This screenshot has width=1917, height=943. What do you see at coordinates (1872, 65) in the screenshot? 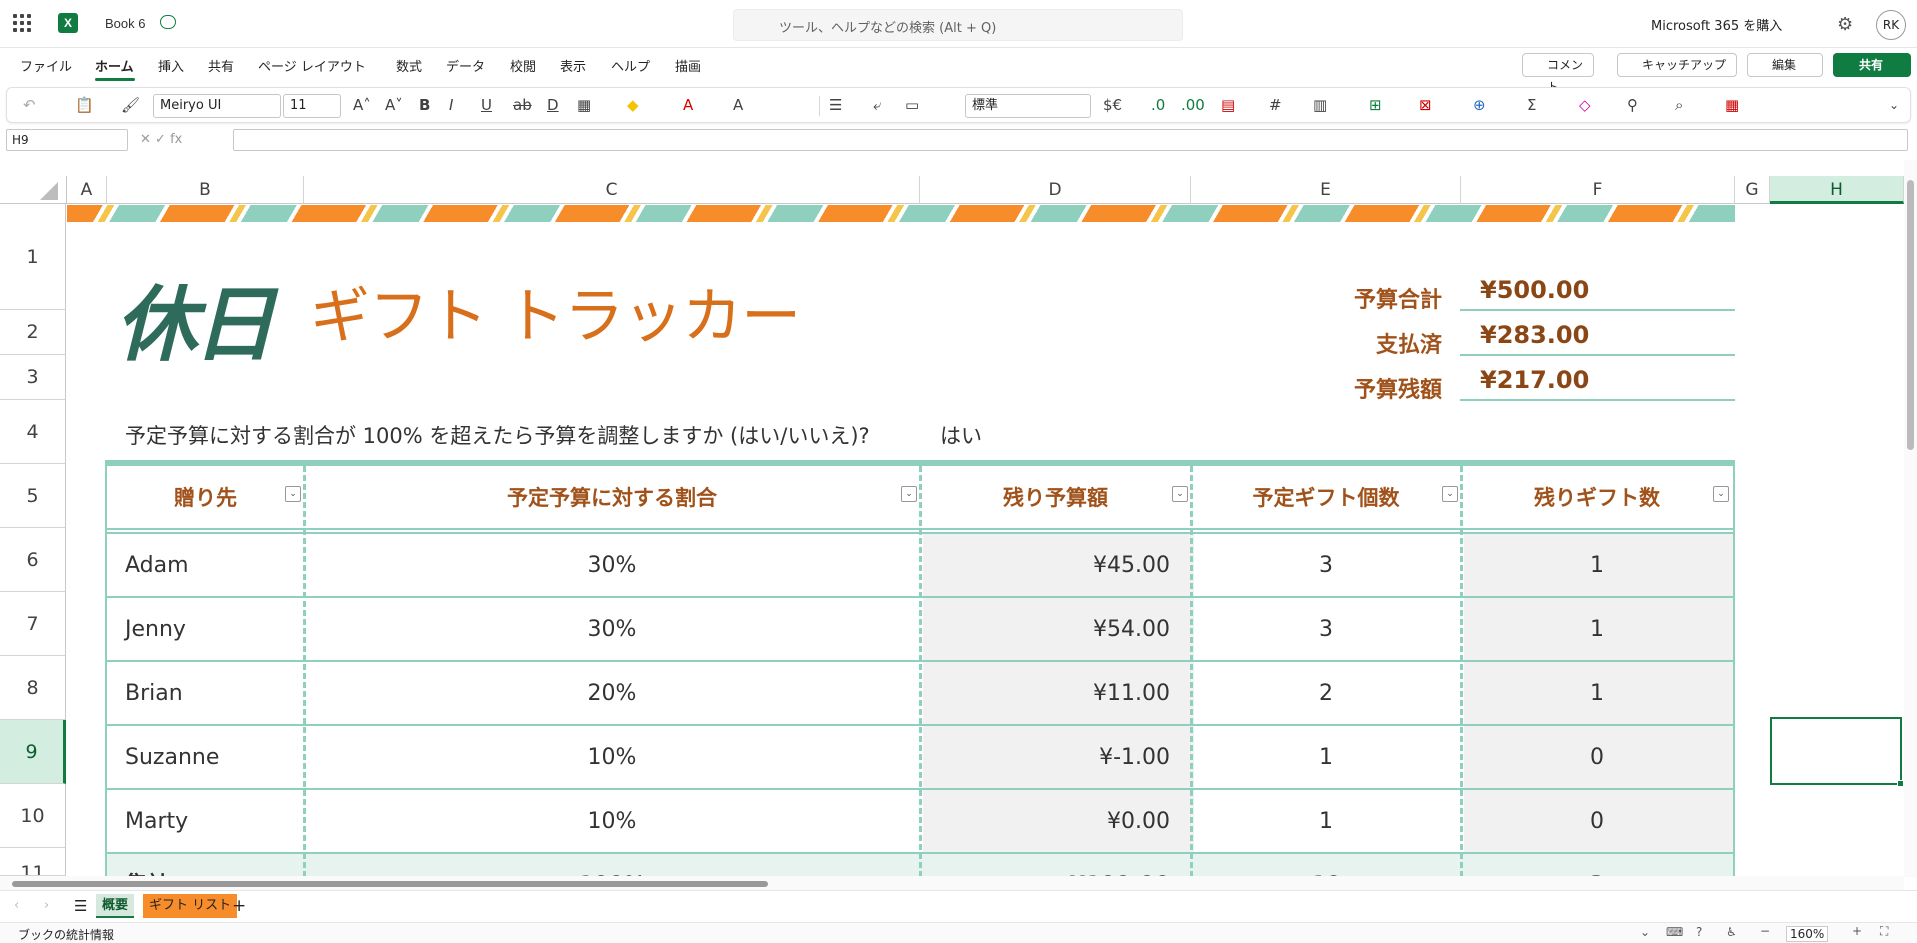
I see `share-button: 共有` at bounding box center [1872, 65].